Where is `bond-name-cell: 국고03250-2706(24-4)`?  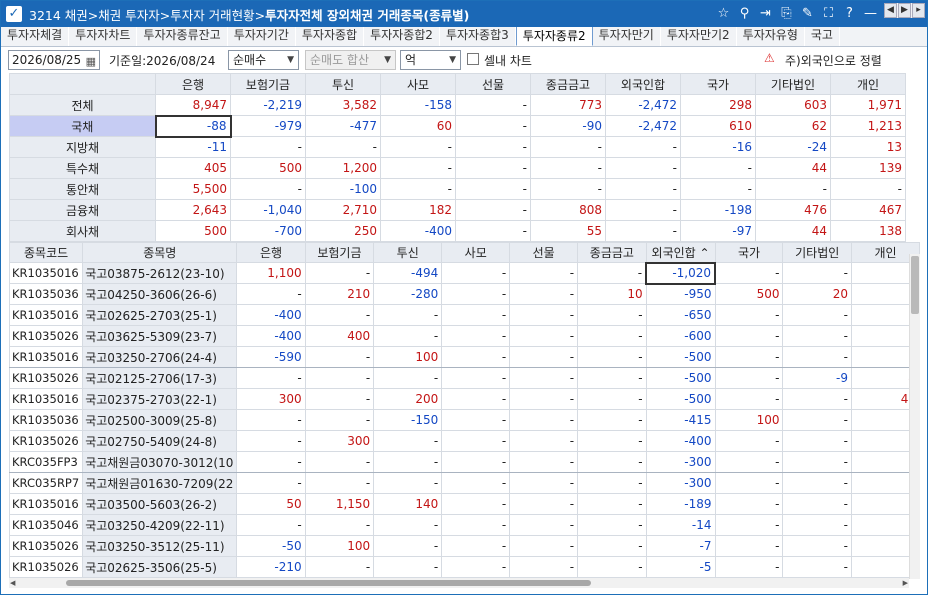
bond-name-cell: 국고03250-2706(24-4) is located at coordinates (160, 357).